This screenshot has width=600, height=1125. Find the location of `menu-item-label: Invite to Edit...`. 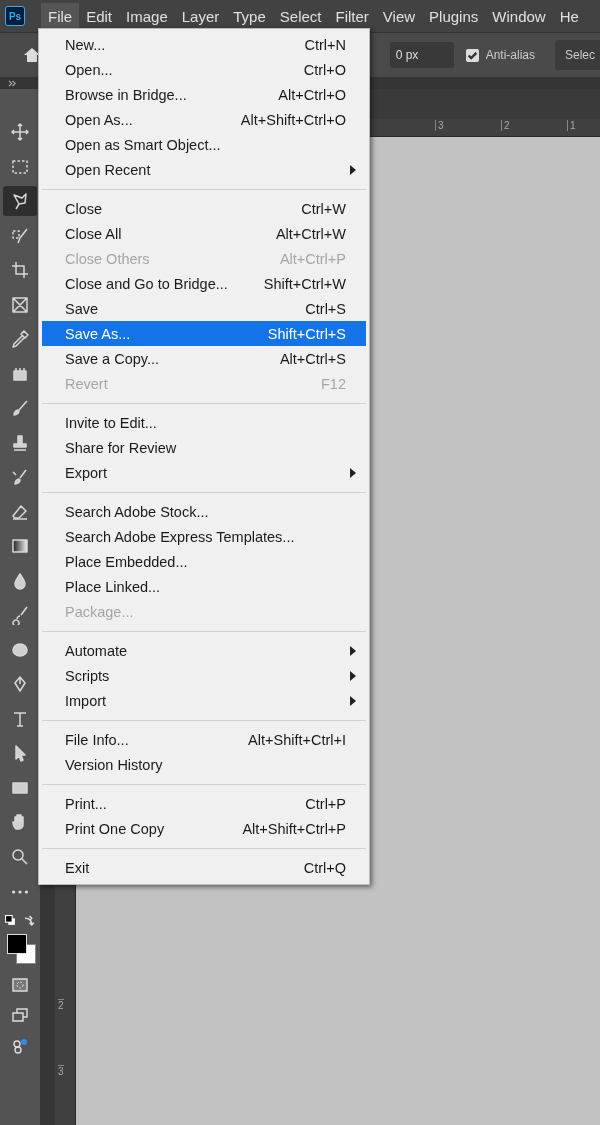

menu-item-label: Invite to Edit... is located at coordinates (111, 422).